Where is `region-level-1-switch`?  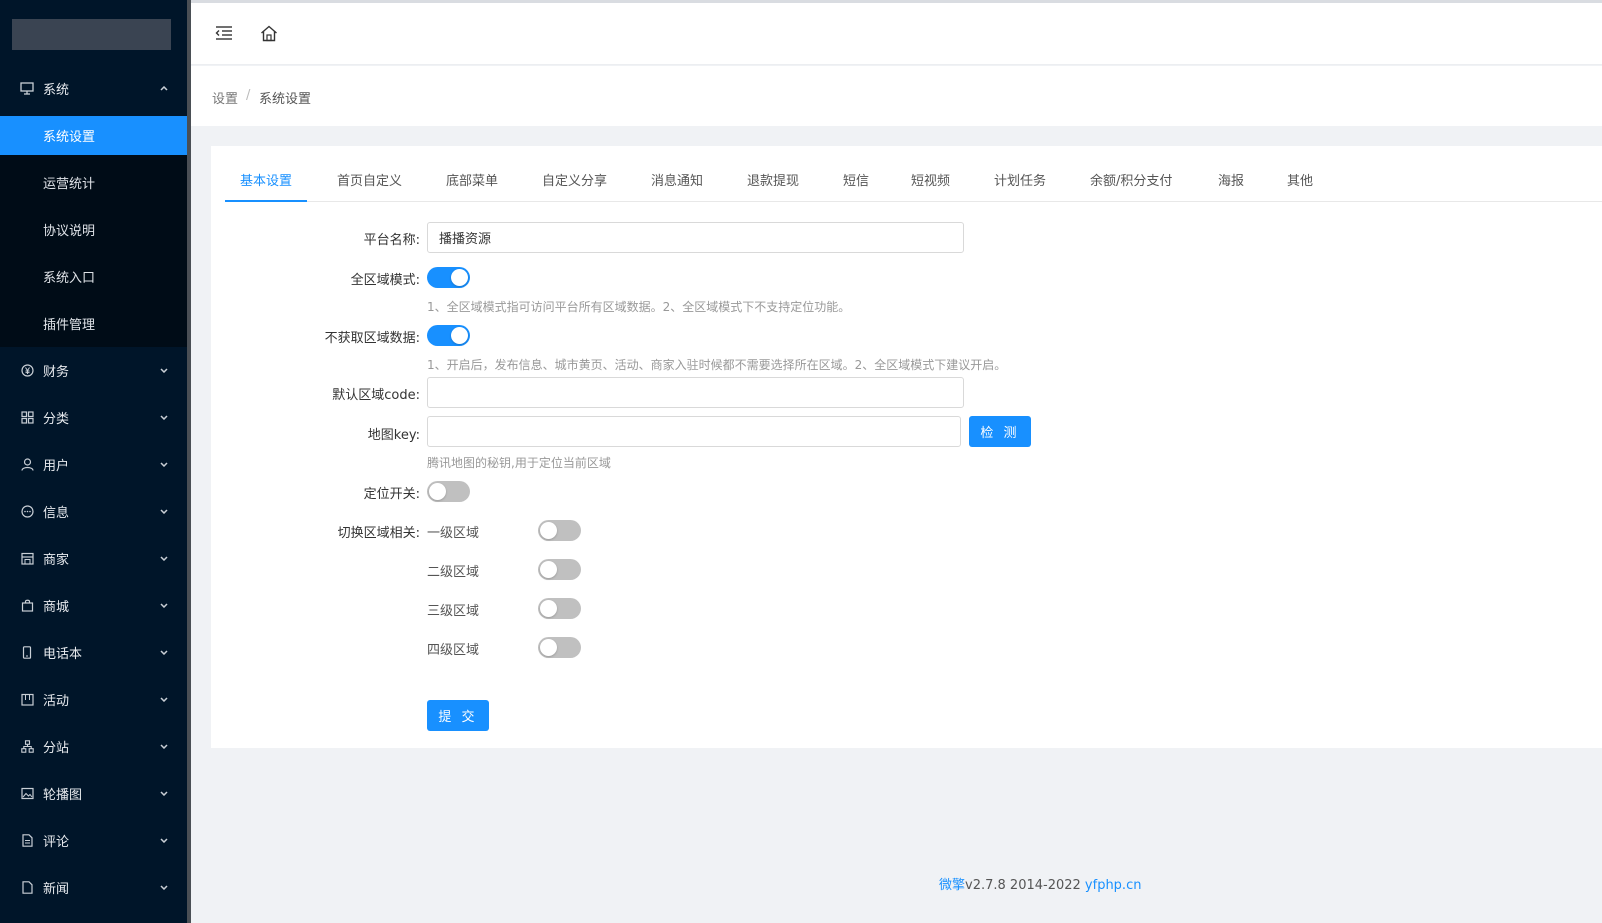 region-level-1-switch is located at coordinates (559, 530).